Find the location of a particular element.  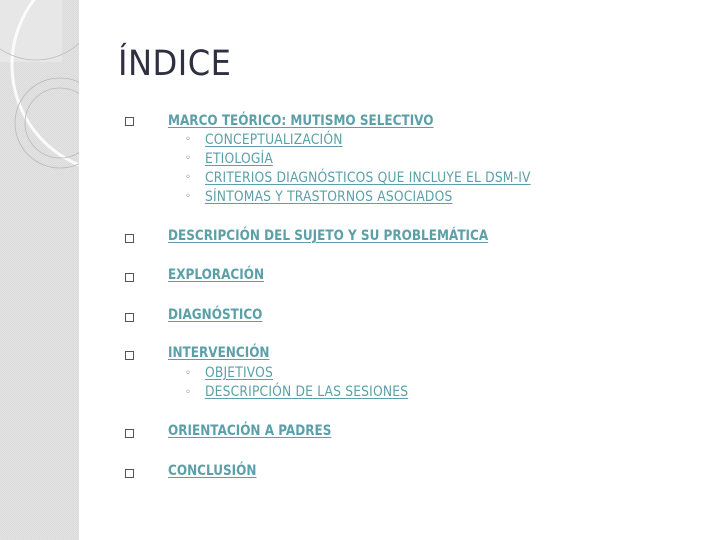

toc-link-intervencion: INTERVENCIÓN is located at coordinates (219, 353).